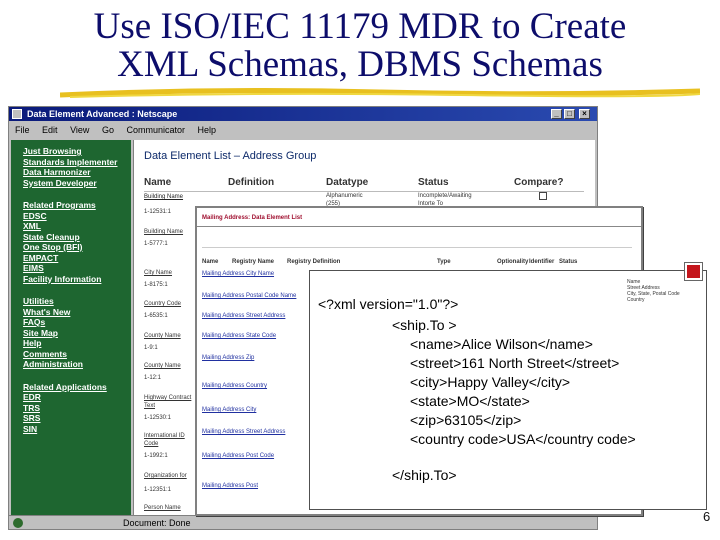  Describe the element at coordinates (77, 216) in the screenshot. I see `nav-edsc: EDSC` at that location.